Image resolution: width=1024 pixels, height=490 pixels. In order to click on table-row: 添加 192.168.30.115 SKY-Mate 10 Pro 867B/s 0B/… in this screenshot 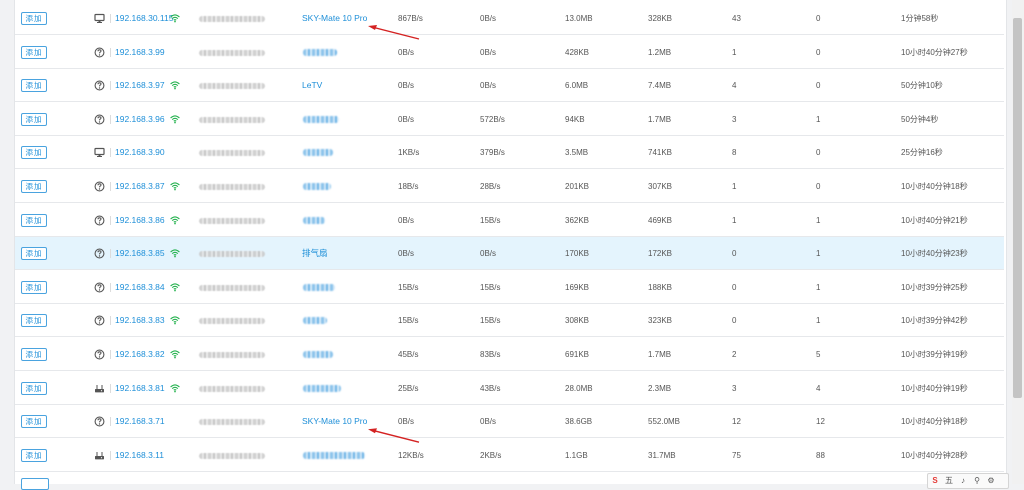, I will do `click(509, 18)`.